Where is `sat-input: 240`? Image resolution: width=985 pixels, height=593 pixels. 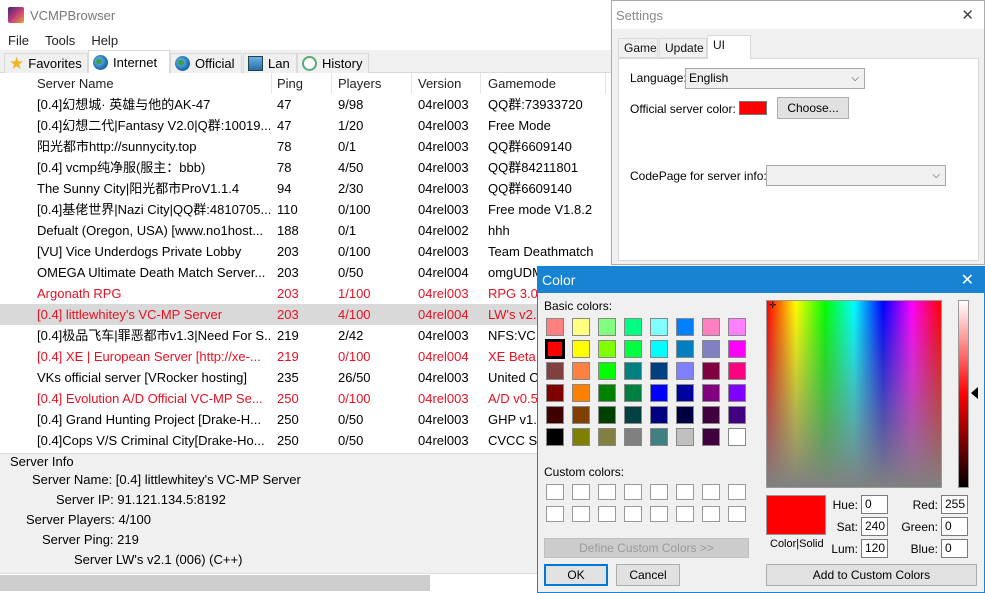
sat-input: 240 is located at coordinates (874, 526).